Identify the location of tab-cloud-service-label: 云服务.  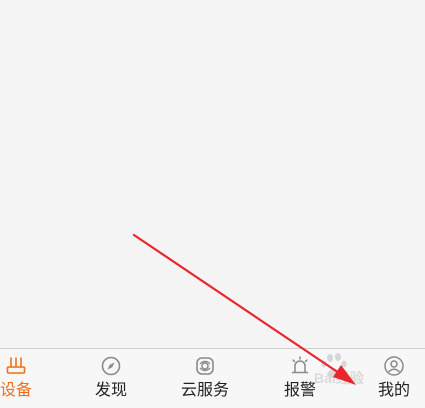
(204, 389).